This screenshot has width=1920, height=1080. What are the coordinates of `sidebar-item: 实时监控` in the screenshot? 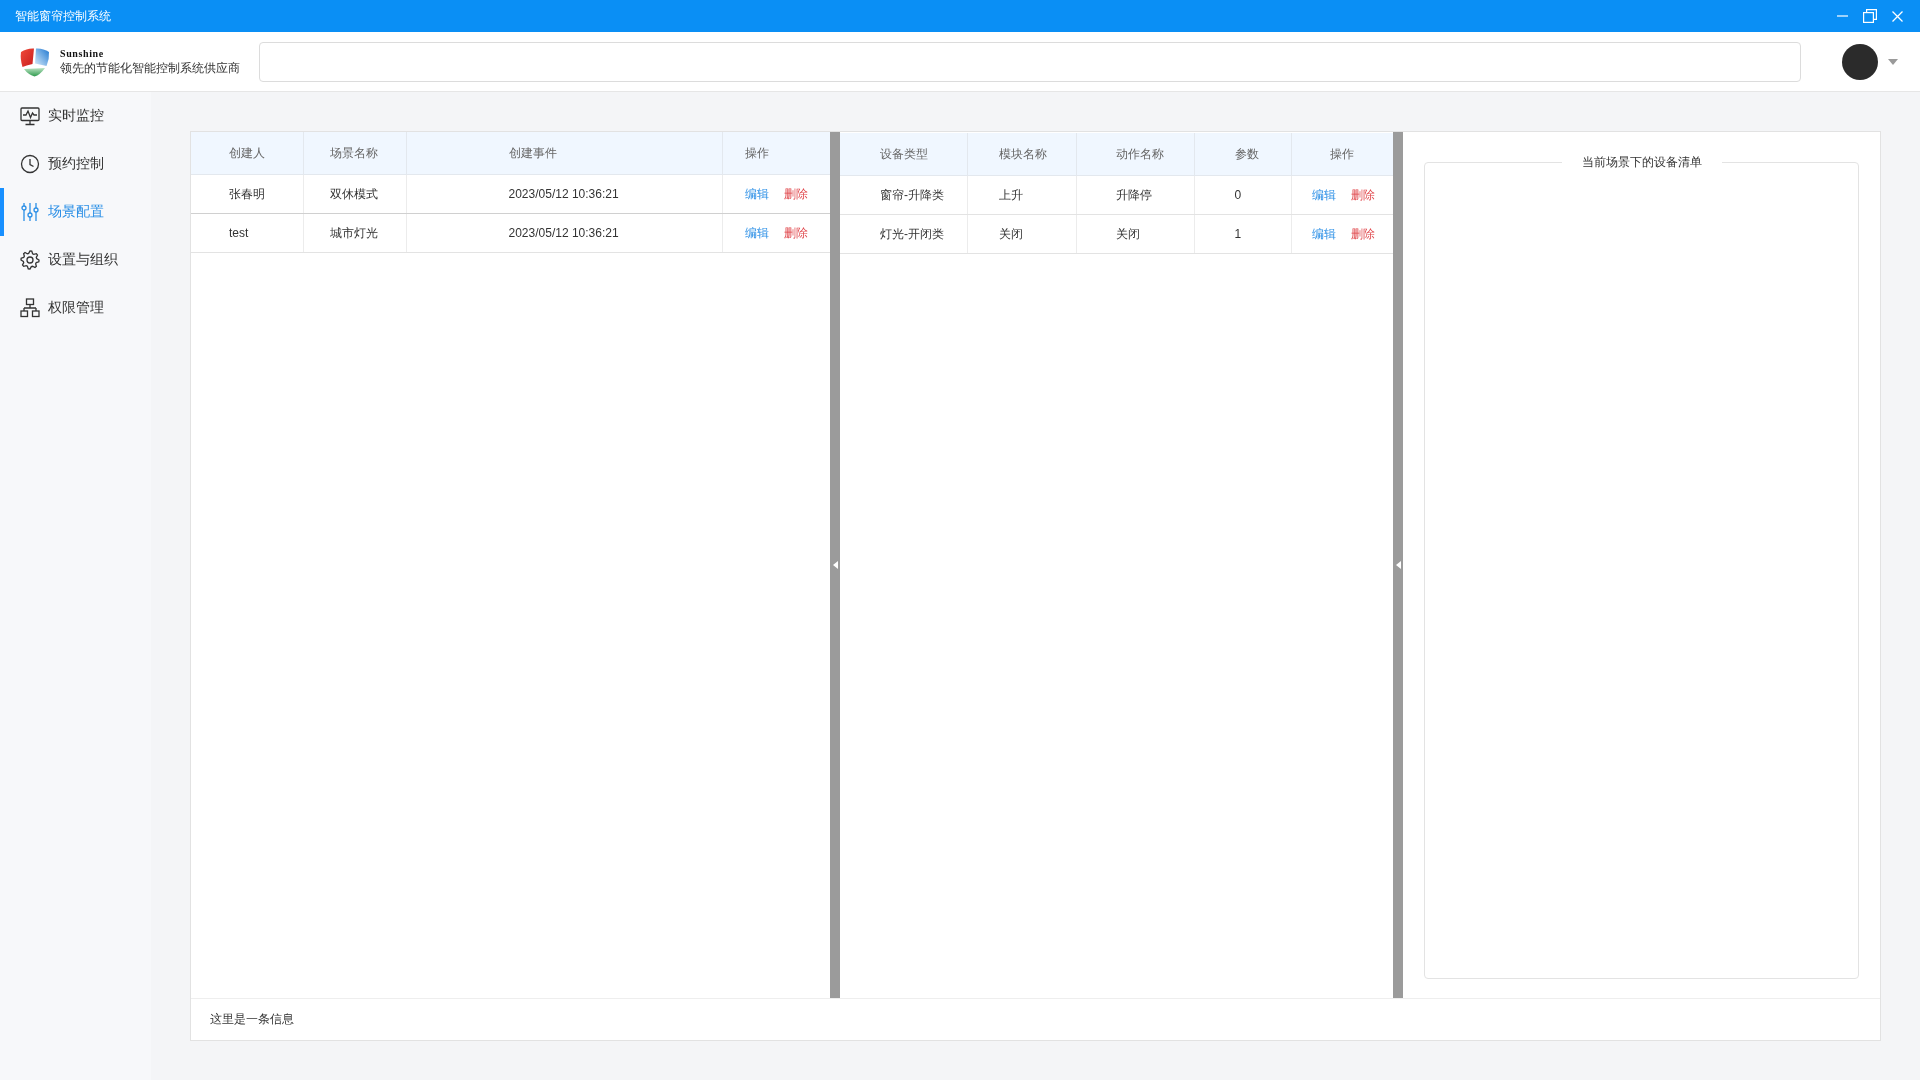 It's located at (75, 116).